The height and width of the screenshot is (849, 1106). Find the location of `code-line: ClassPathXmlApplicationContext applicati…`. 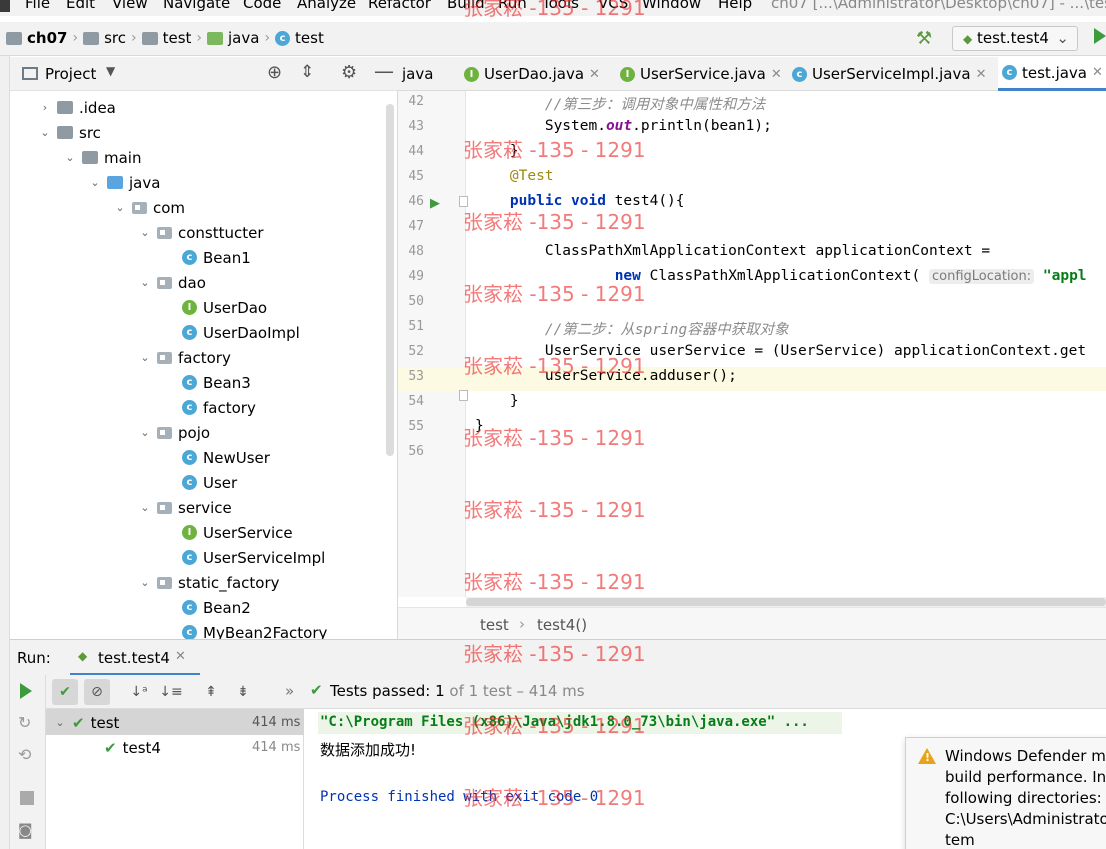

code-line: ClassPathXmlApplicationContext applicati… is located at coordinates (732, 251).